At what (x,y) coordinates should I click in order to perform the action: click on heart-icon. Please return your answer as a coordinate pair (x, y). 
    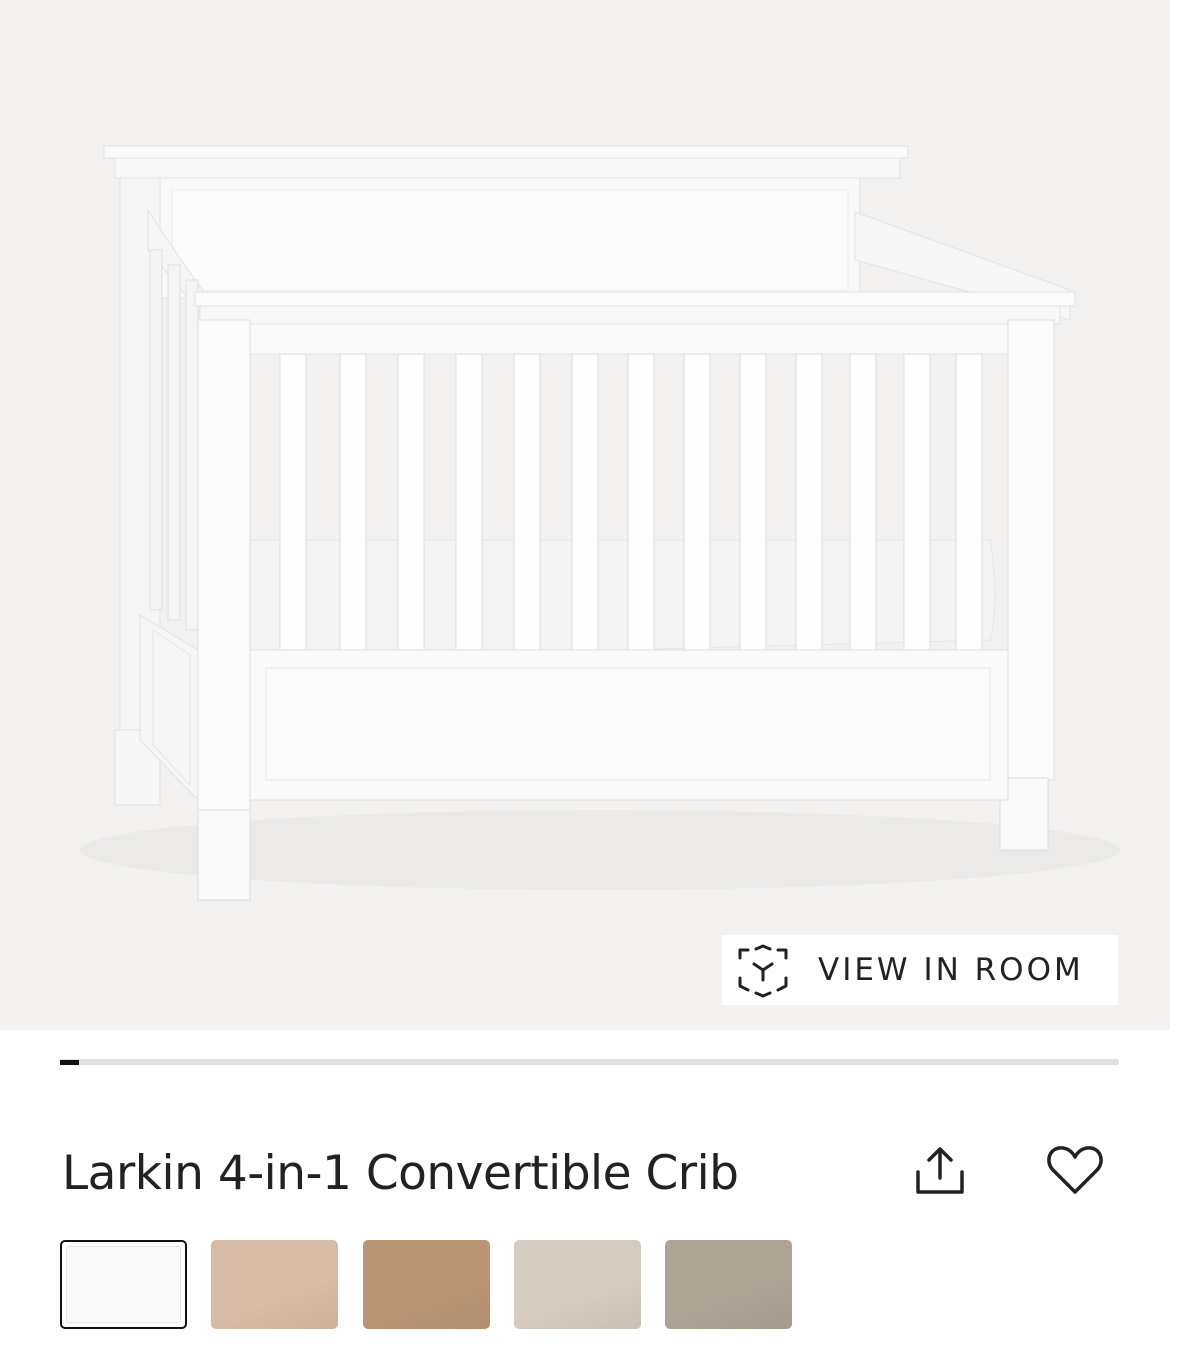
    Looking at the image, I should click on (1075, 1170).